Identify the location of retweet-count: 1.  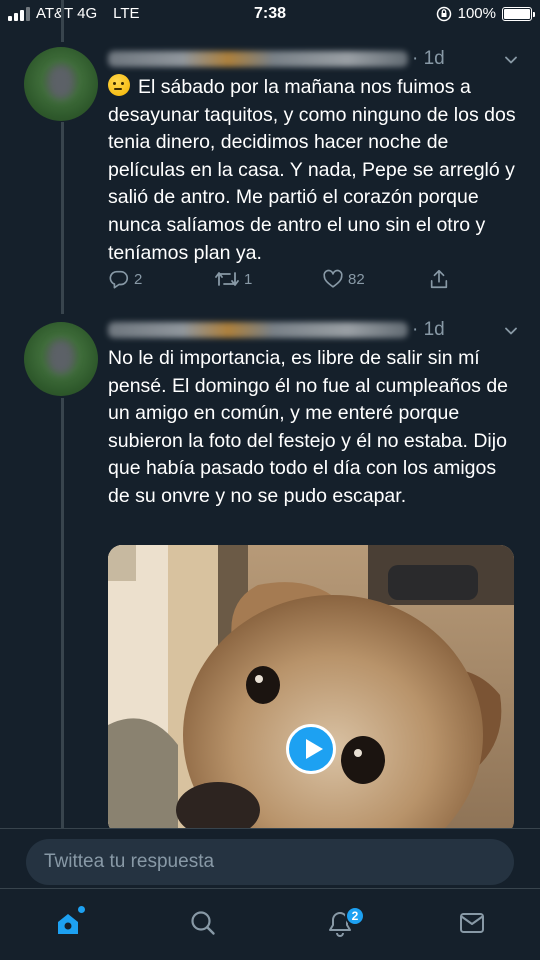
(248, 279).